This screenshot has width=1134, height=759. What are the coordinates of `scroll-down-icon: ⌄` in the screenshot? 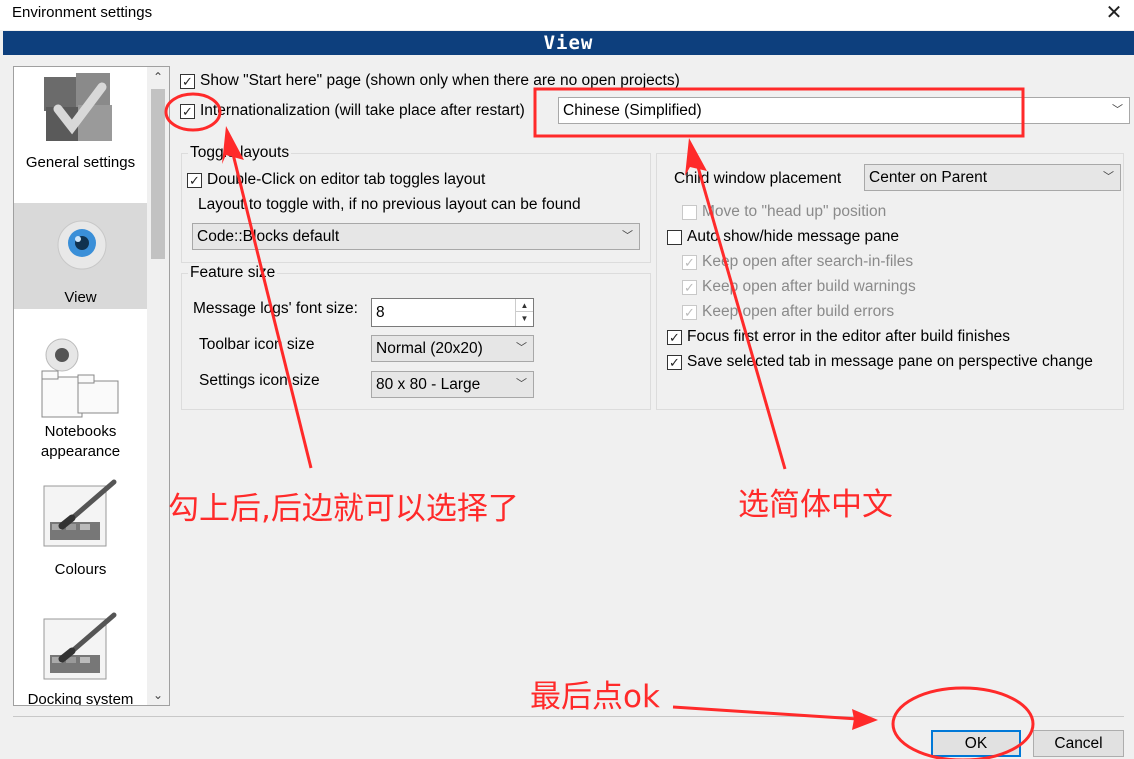 It's located at (158, 695).